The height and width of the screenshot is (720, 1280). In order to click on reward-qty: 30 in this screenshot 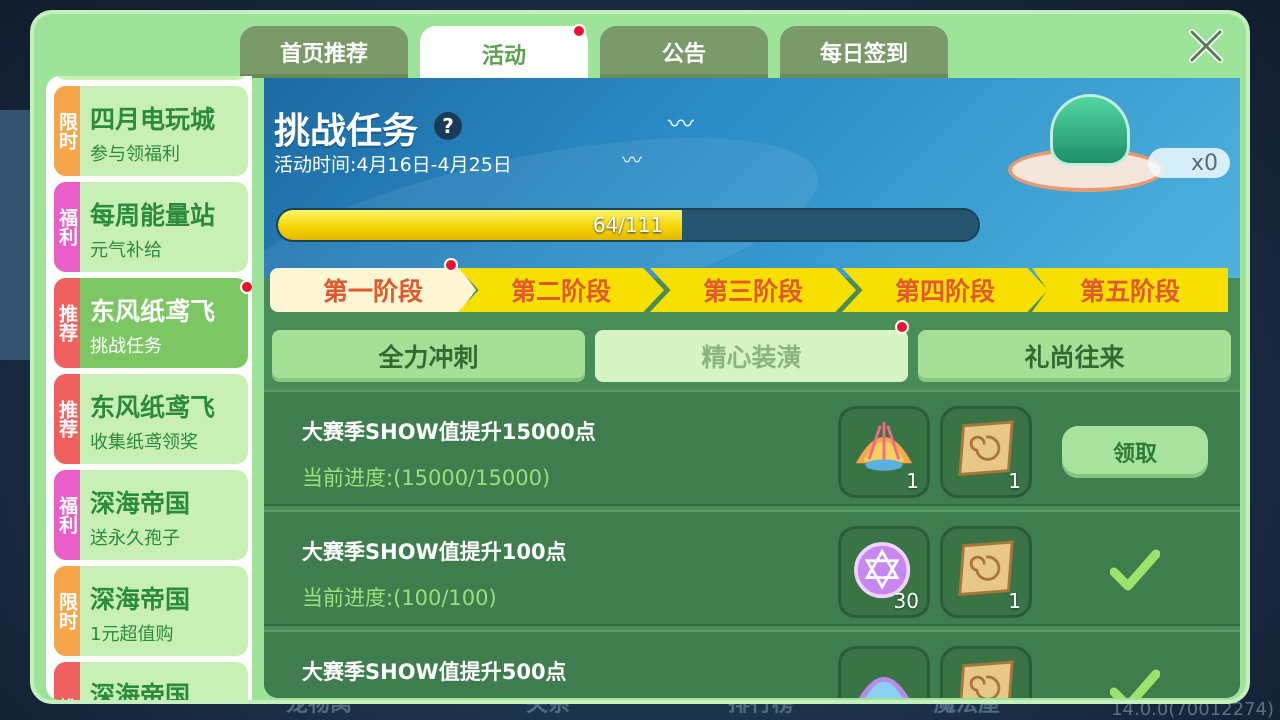, I will do `click(906, 601)`.